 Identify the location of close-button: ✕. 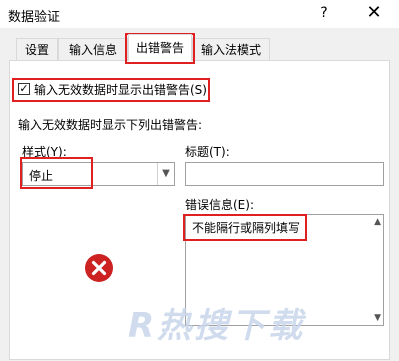
(374, 13).